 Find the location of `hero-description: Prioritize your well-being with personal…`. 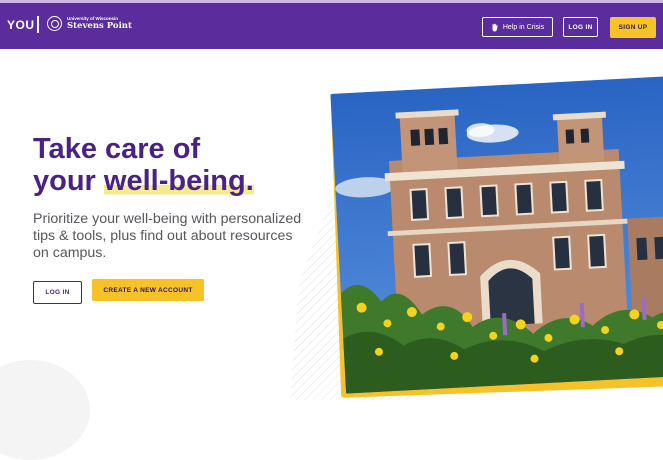

hero-description: Prioritize your well-being with personal… is located at coordinates (167, 236).